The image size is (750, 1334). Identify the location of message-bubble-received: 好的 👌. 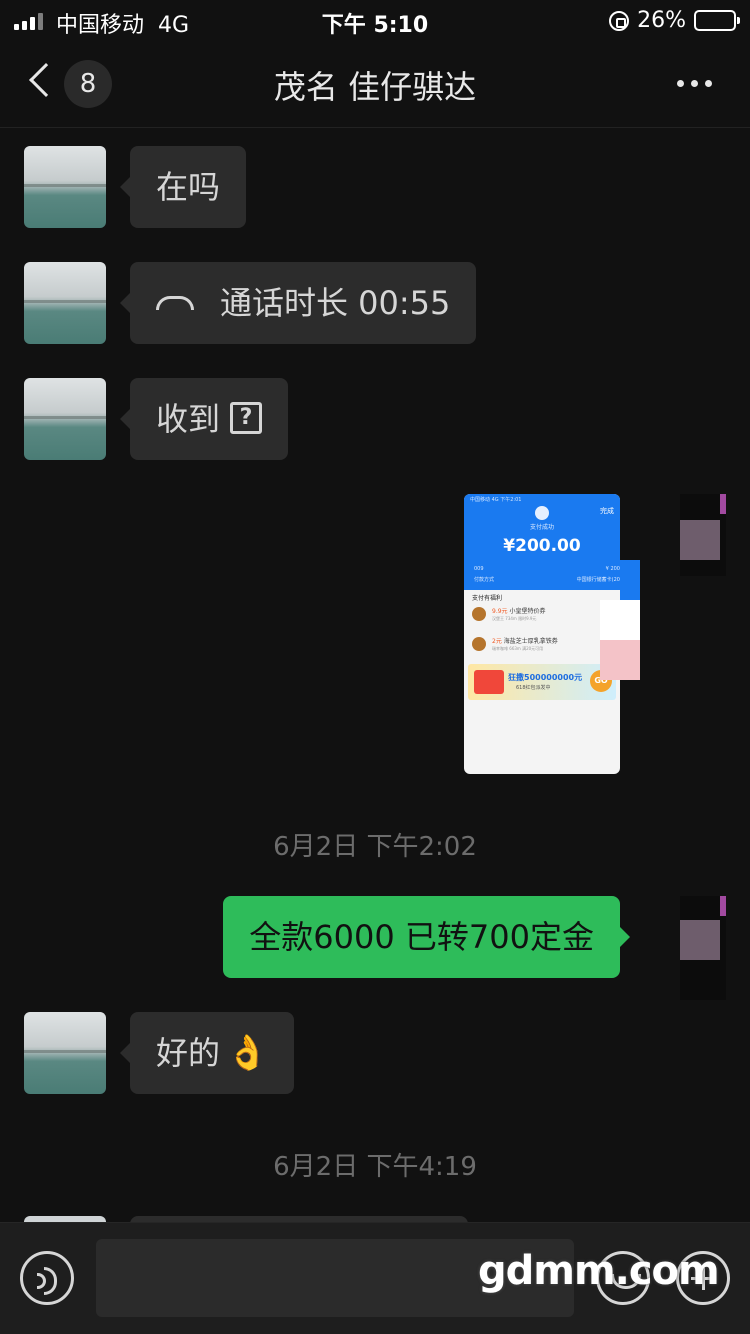
(207, 1053).